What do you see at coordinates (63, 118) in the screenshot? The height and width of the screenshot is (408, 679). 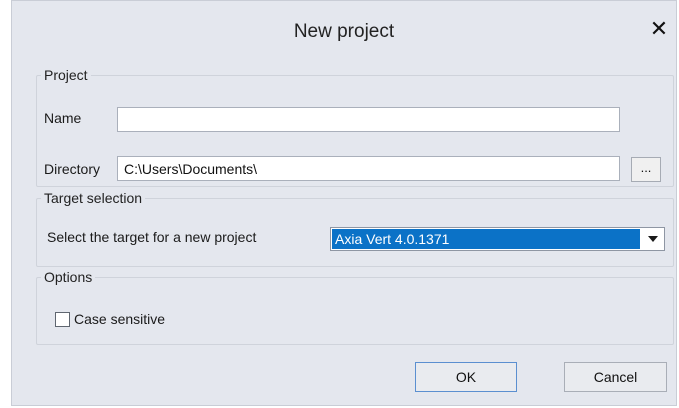 I see `name-label: Name` at bounding box center [63, 118].